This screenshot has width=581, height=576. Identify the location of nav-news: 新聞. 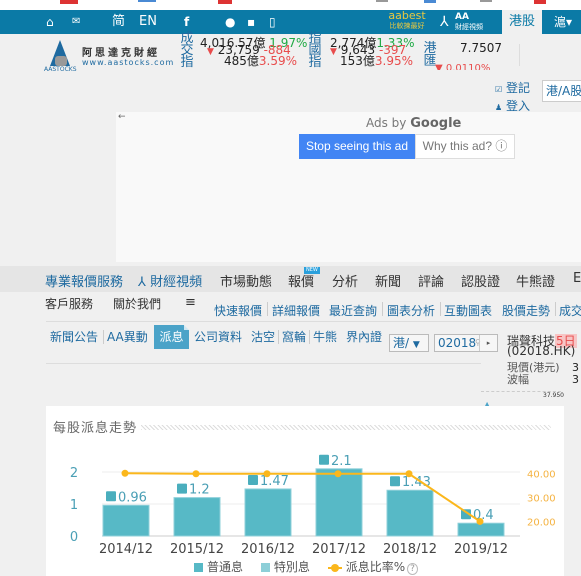
(388, 280).